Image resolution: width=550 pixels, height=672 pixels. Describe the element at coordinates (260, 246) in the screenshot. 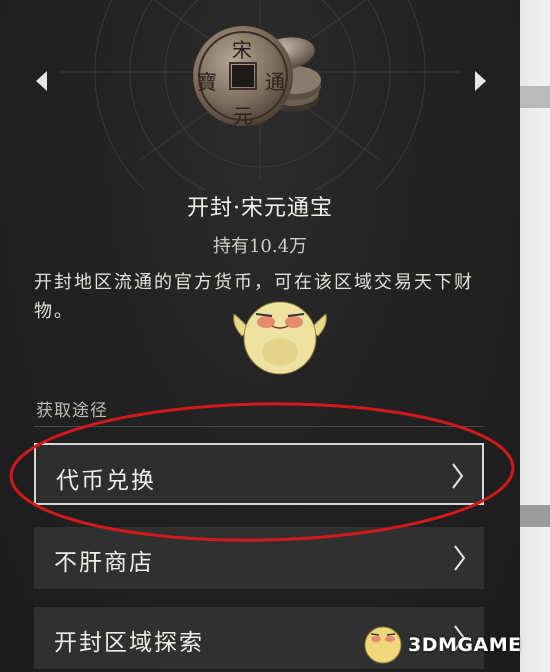

I see `holding-count: 持有10.4万` at that location.